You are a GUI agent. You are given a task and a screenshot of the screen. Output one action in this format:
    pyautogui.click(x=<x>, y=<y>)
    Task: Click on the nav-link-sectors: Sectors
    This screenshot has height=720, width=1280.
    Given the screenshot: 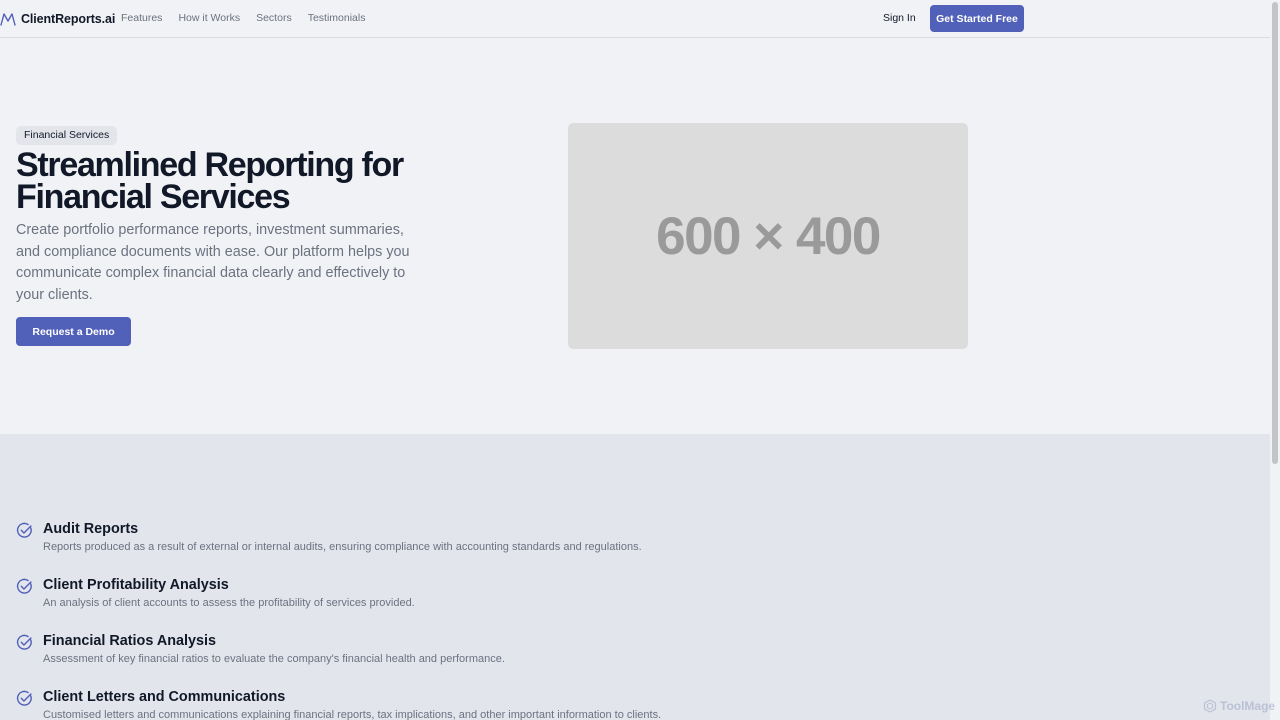 What is the action you would take?
    pyautogui.click(x=274, y=18)
    